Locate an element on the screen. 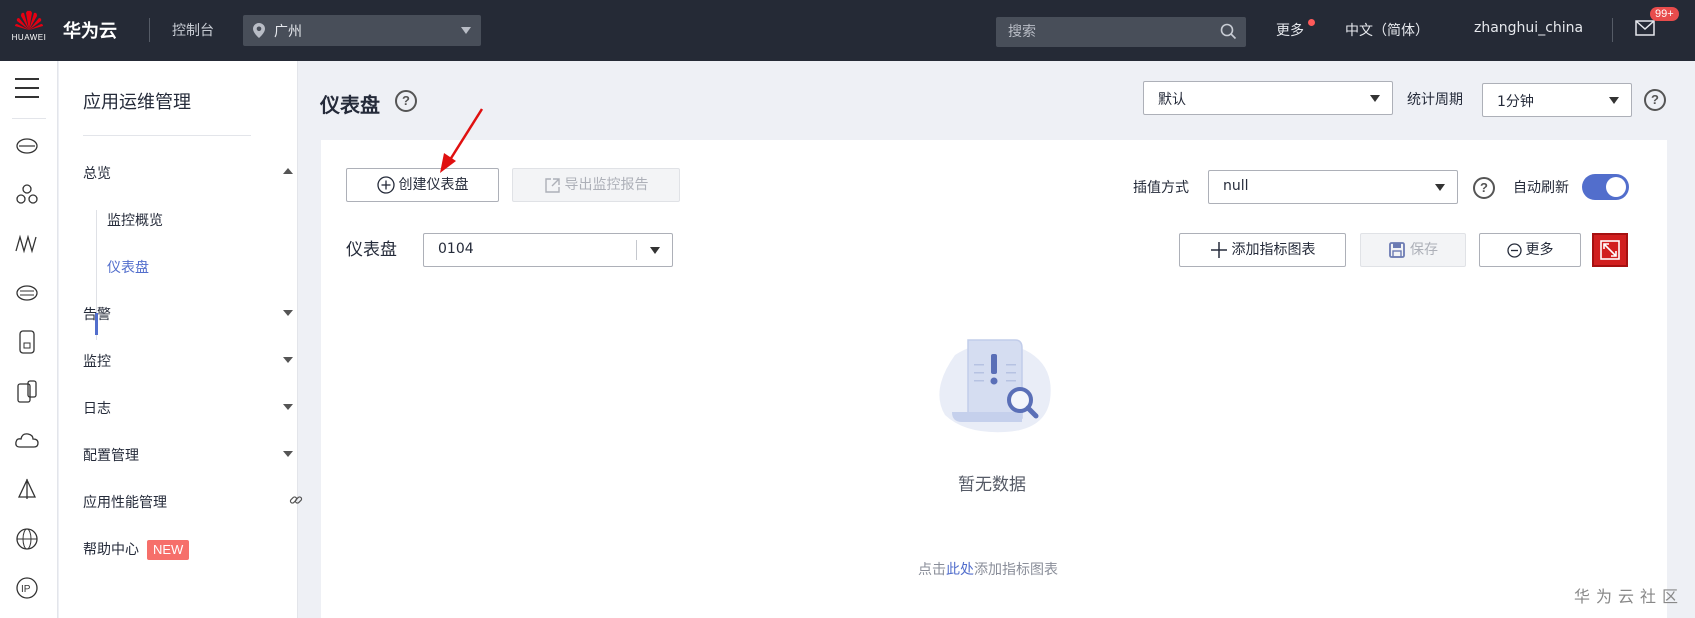 The image size is (1695, 618). huawei-logo: HUAWEI is located at coordinates (29, 30).